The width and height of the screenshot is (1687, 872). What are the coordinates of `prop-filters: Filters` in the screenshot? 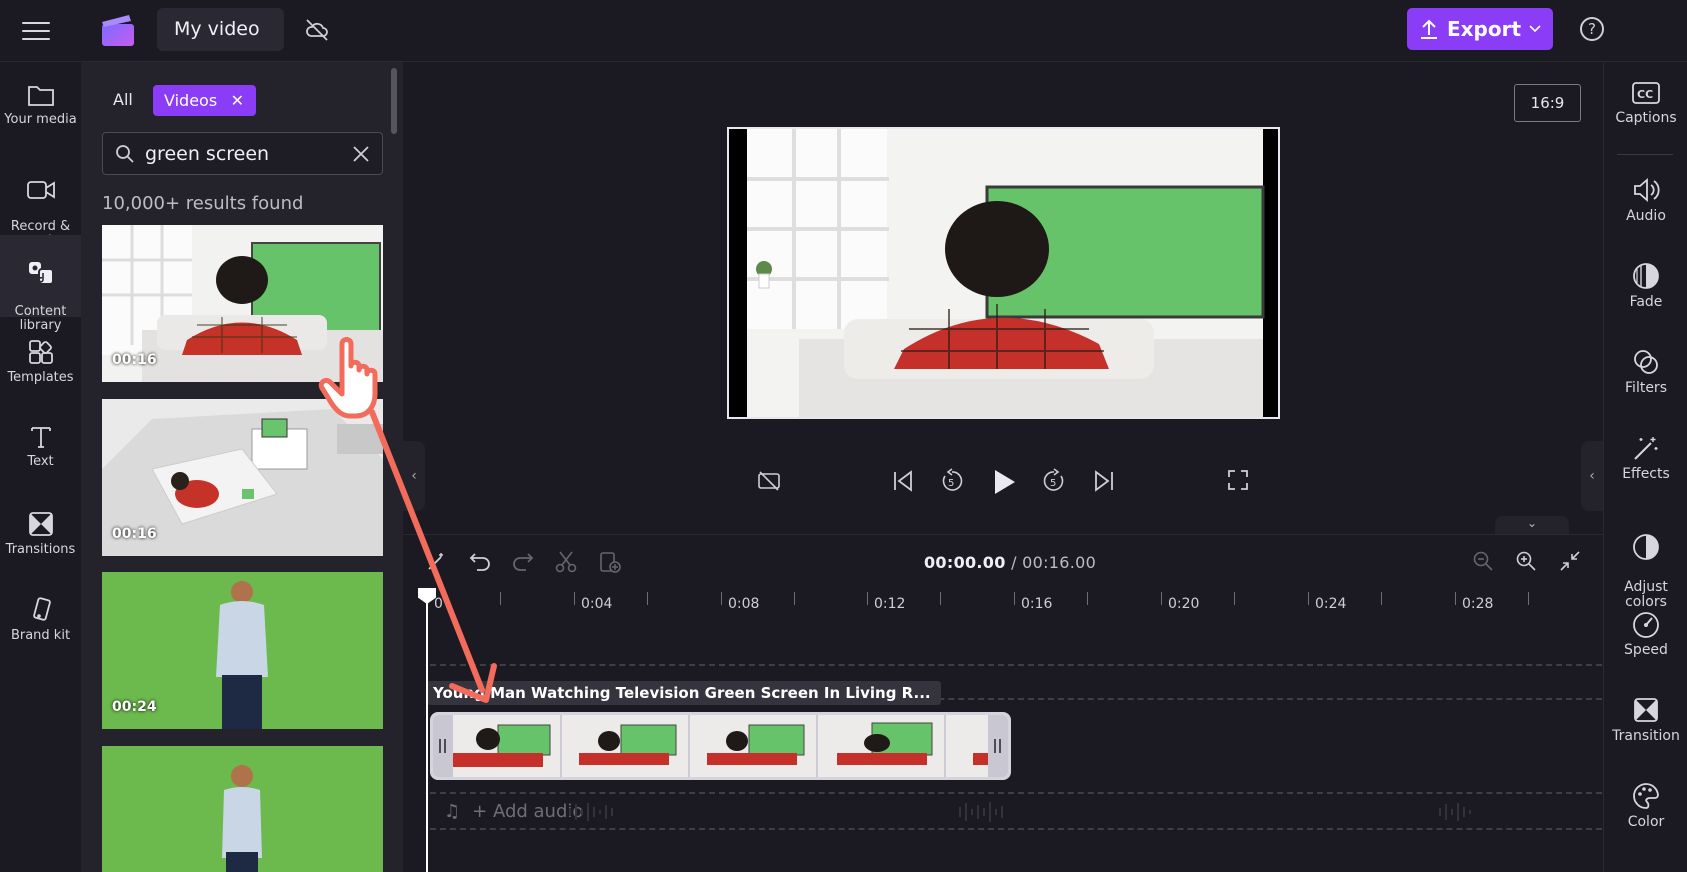 It's located at (1645, 372).